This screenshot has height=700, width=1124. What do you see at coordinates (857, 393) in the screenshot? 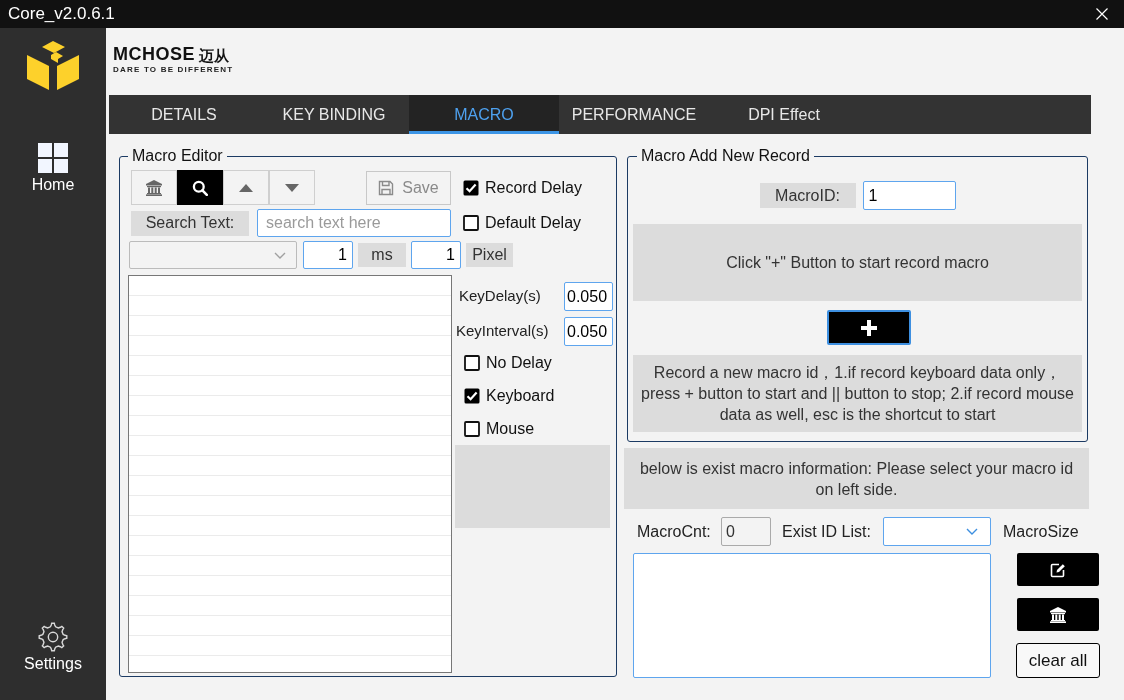
I see `instructions-text: Record a new macro id，1.if record keyboard data only，press + button to start and || button to stop; 2.if record mouse data as well, esc is the shortcut to start` at bounding box center [857, 393].